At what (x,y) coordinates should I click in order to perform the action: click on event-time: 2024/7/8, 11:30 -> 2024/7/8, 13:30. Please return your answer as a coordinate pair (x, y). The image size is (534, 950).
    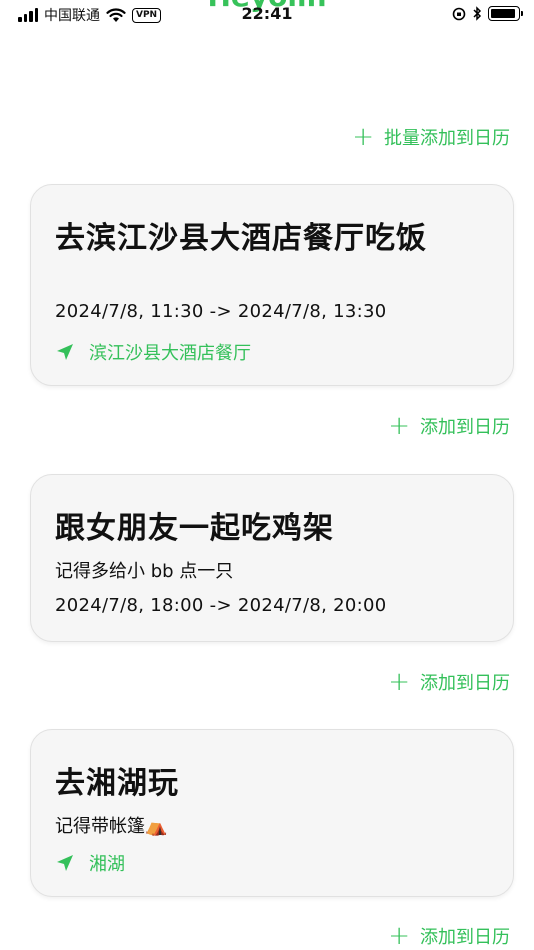
    Looking at the image, I should click on (221, 311).